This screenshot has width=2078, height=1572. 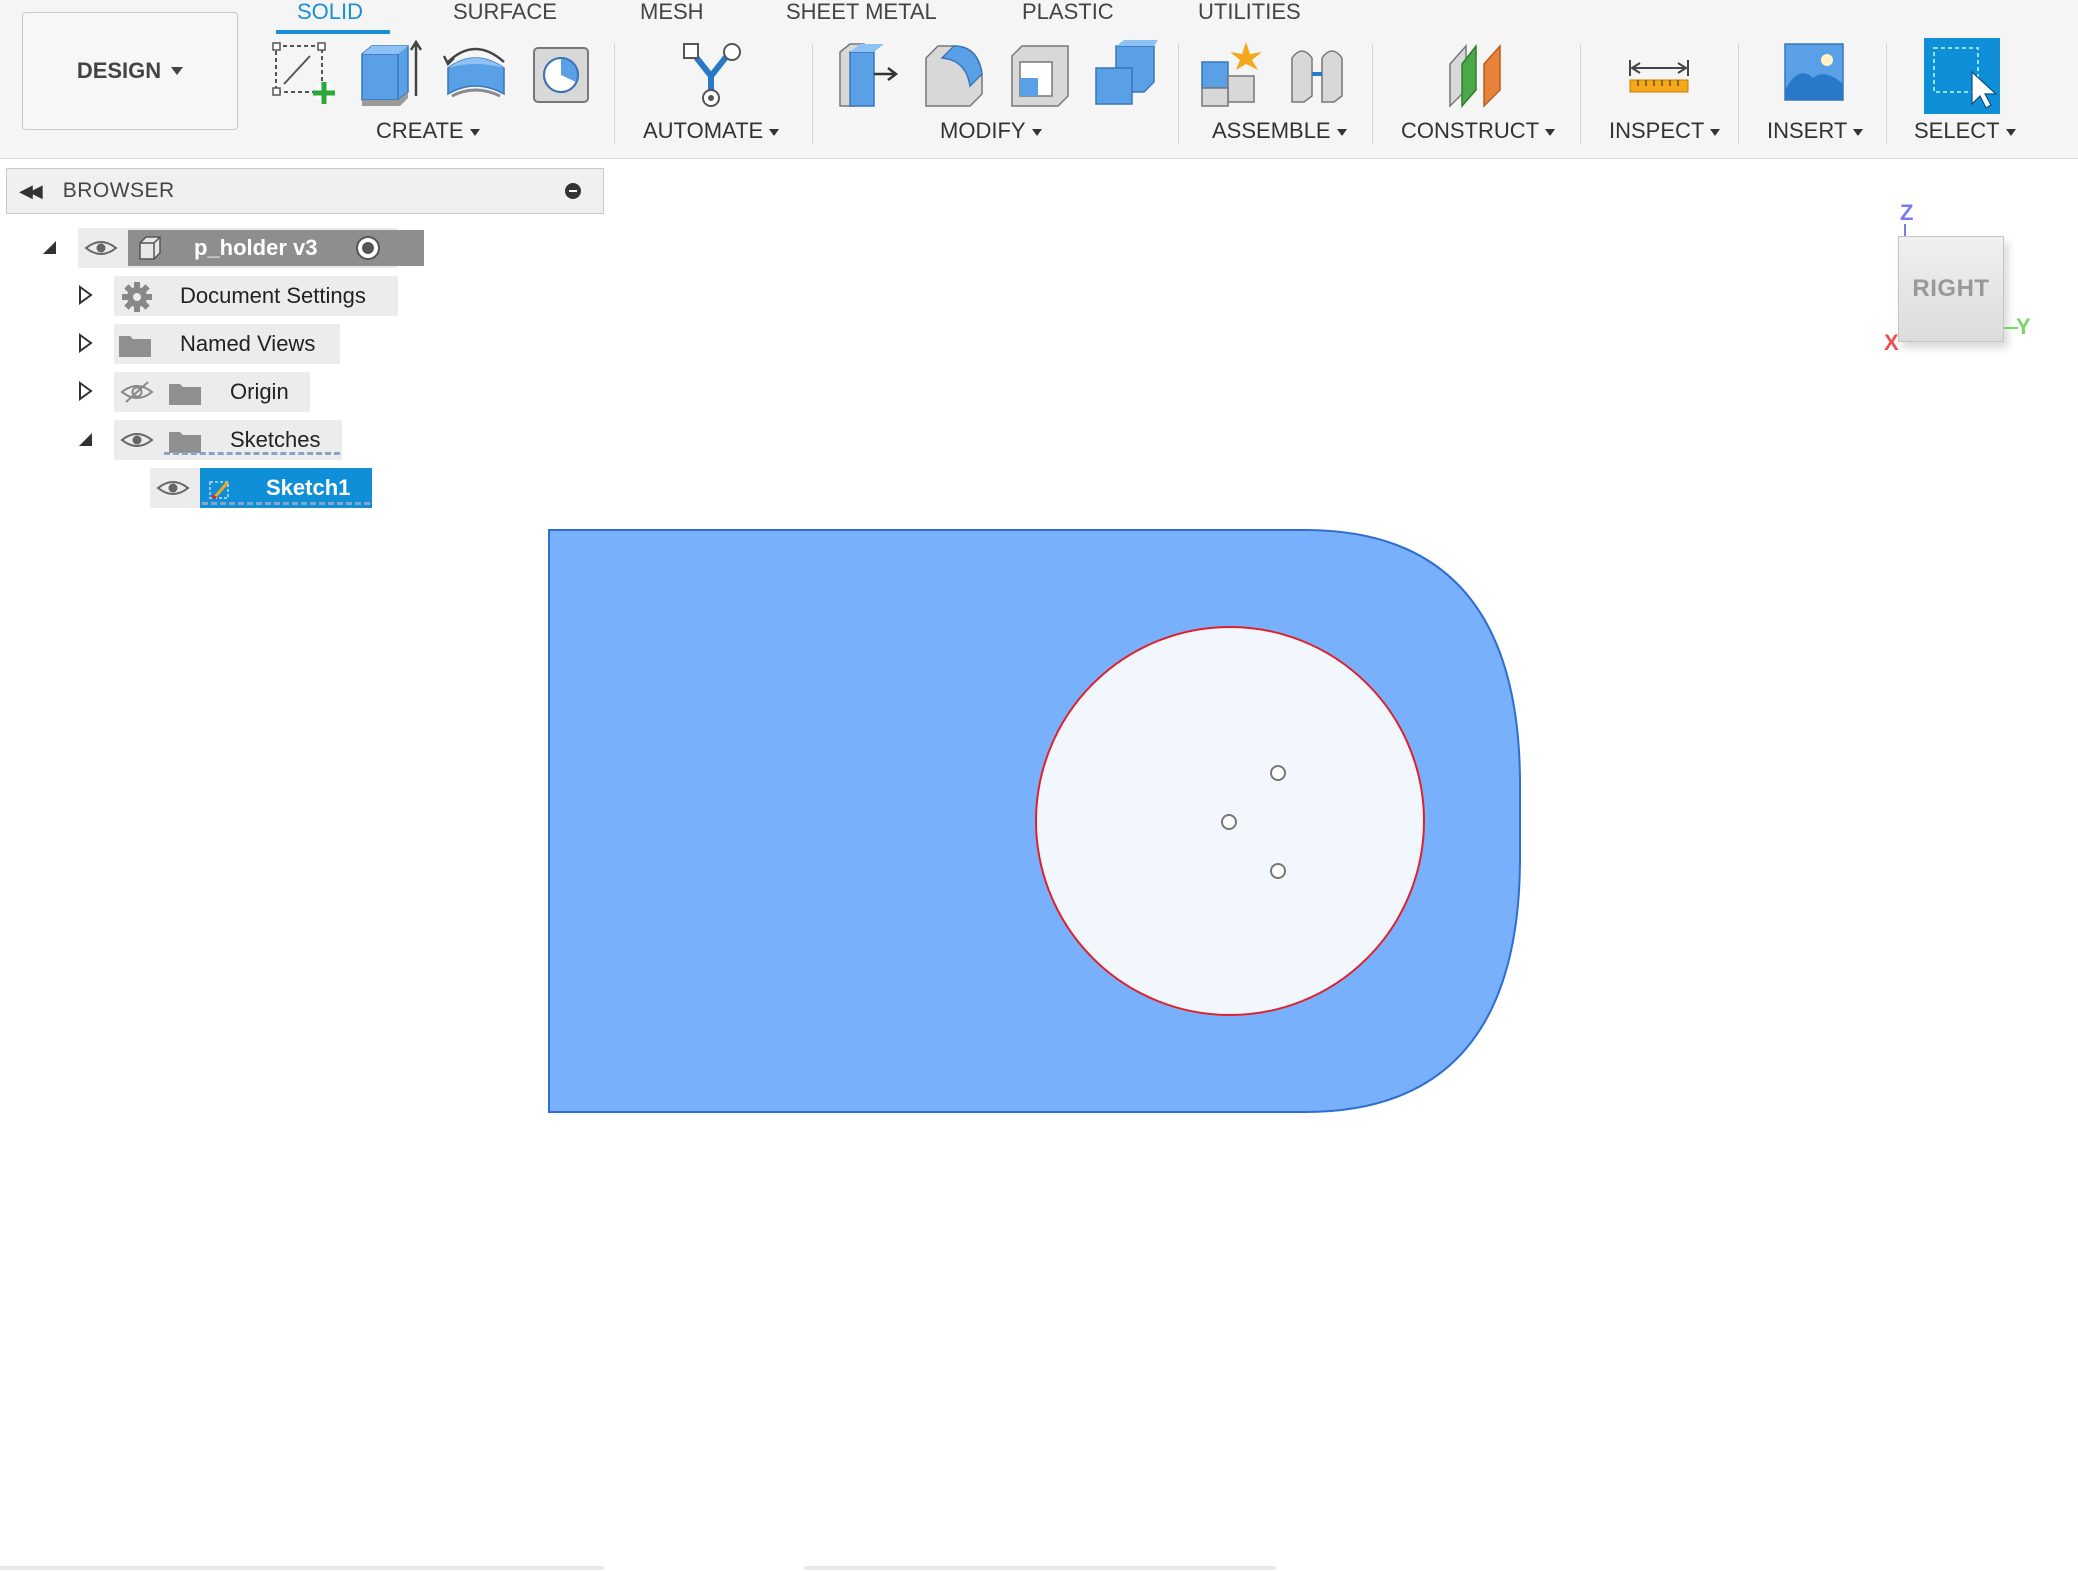 What do you see at coordinates (672, 17) in the screenshot?
I see `tab-mesh: MESH` at bounding box center [672, 17].